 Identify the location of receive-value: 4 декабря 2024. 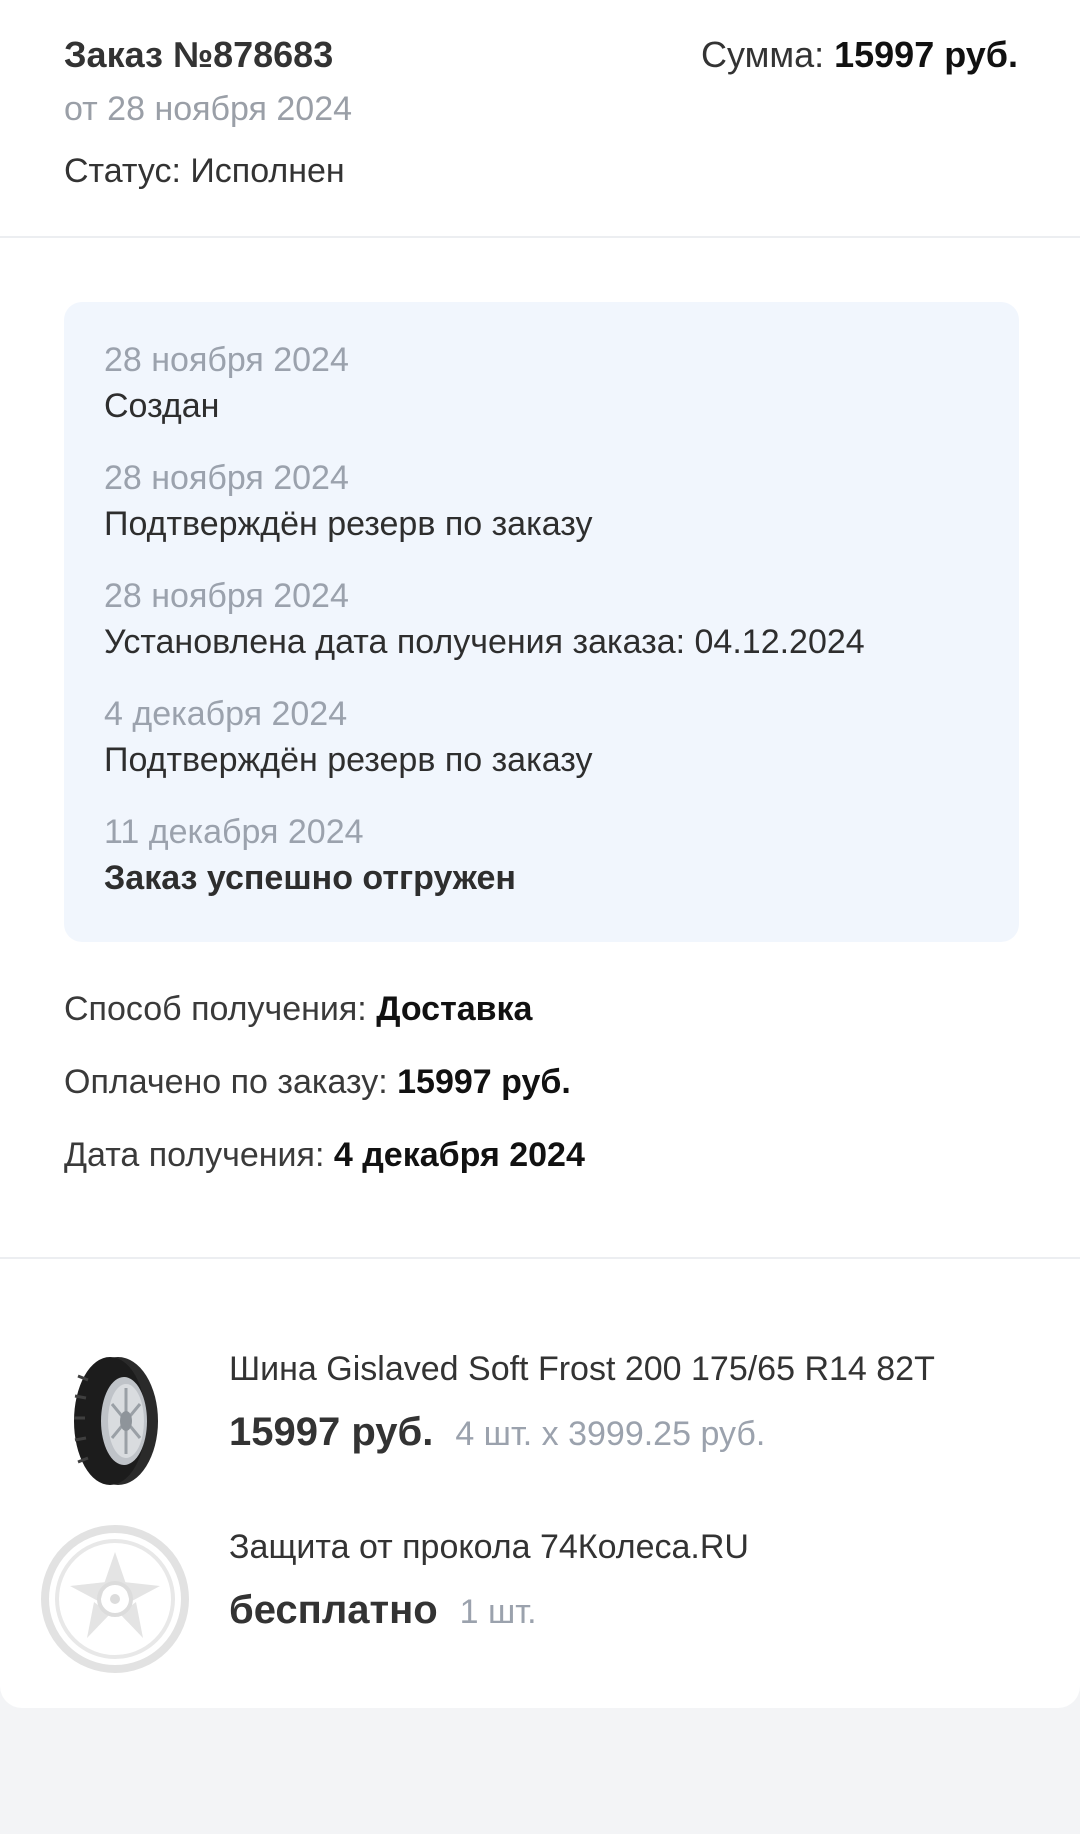
(459, 1155).